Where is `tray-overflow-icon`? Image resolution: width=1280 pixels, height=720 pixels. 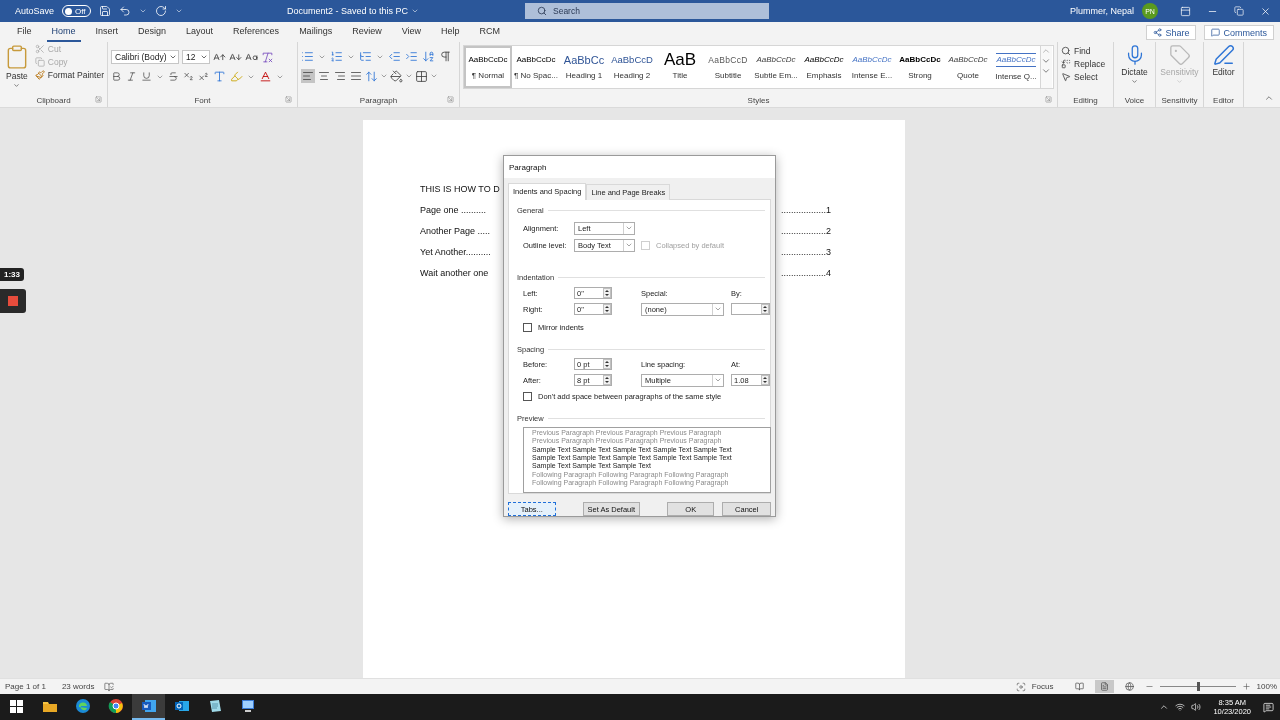
tray-overflow-icon is located at coordinates (1164, 707).